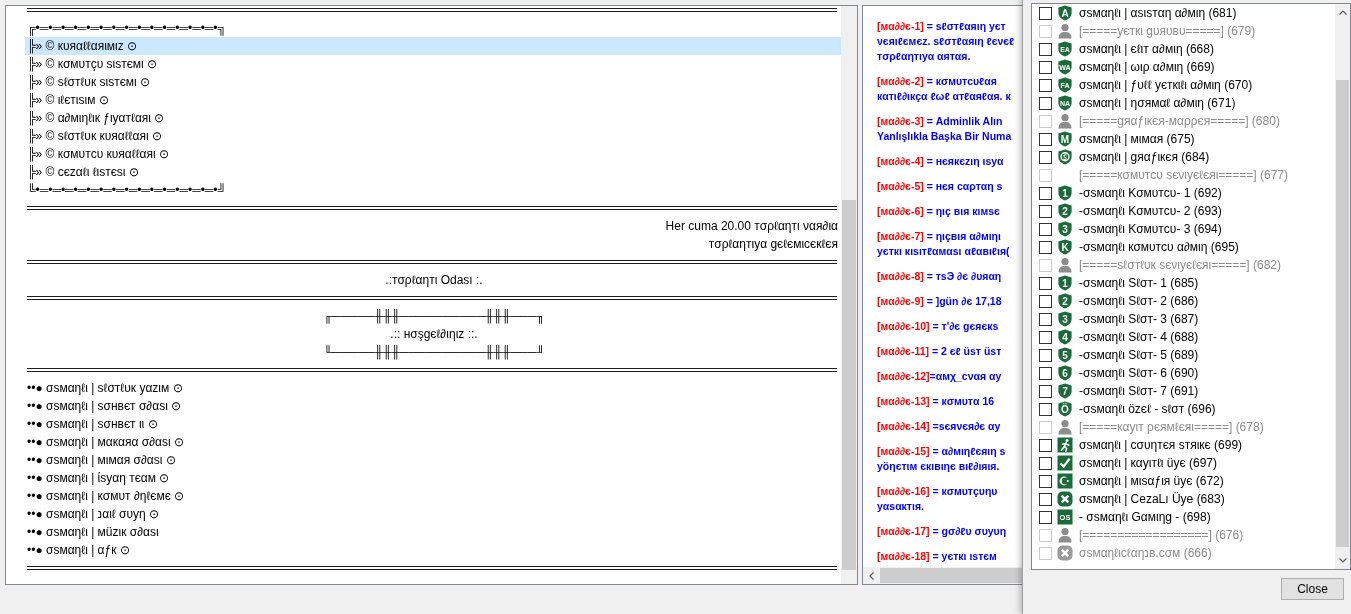 The height and width of the screenshot is (614, 1351). Describe the element at coordinates (1065, 139) in the screenshot. I see `shield-badge: M` at that location.